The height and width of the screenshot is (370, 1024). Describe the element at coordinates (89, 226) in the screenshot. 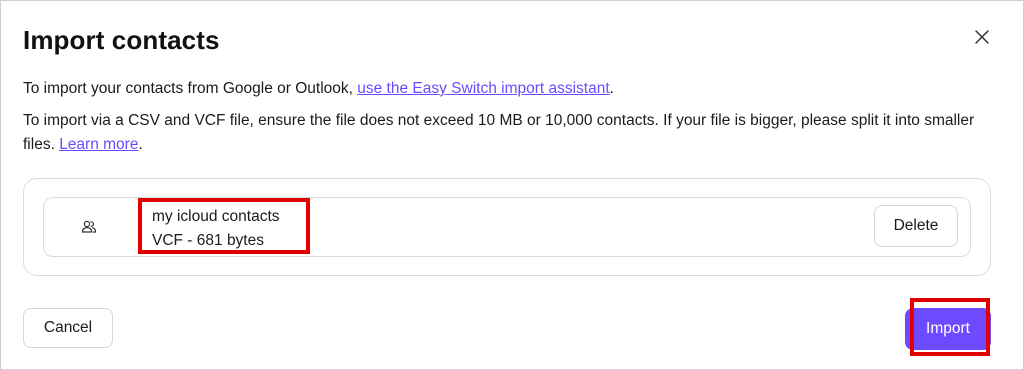

I see `contacts-icon` at that location.